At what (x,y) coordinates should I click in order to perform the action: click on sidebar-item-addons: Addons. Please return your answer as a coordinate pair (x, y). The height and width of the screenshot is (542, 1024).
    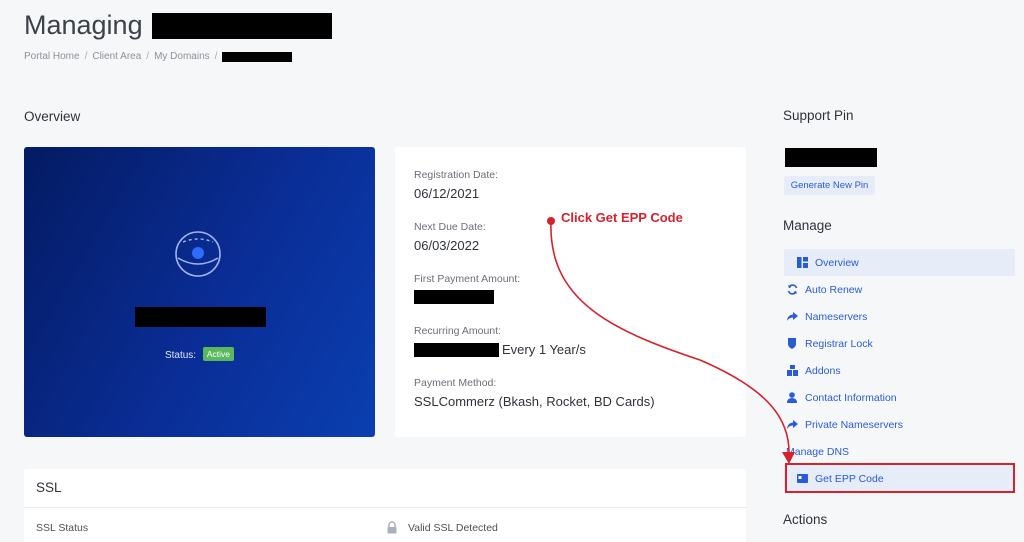
    Looking at the image, I should click on (899, 370).